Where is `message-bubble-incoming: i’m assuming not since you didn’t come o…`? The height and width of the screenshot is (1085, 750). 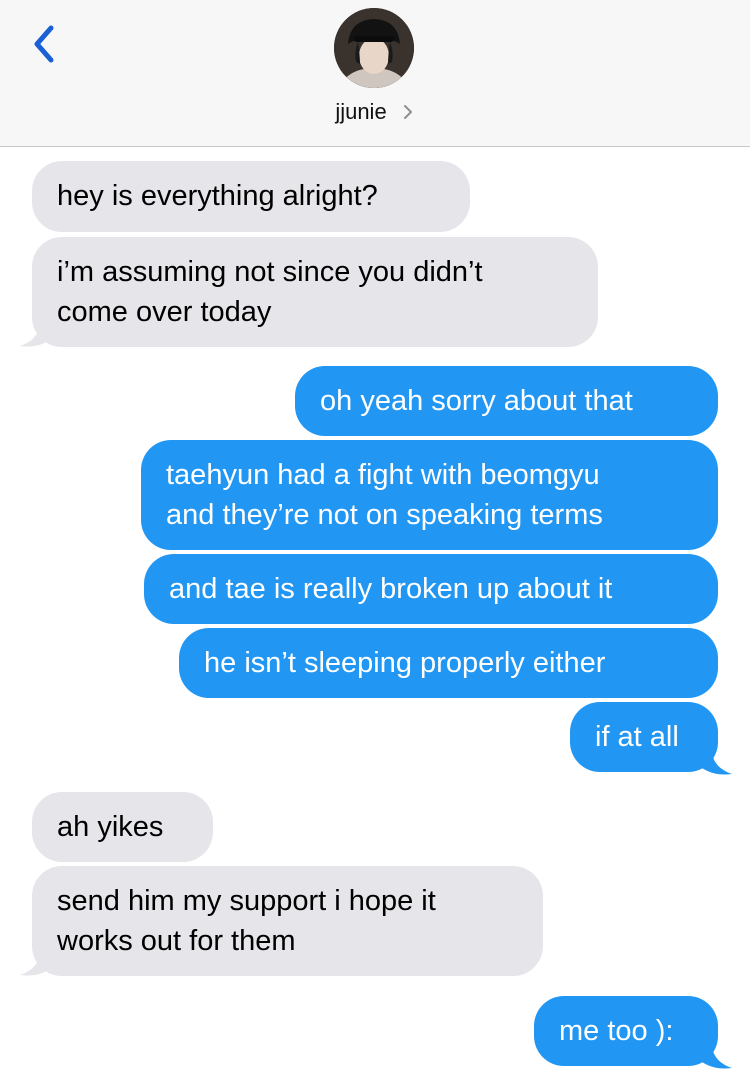 message-bubble-incoming: i’m assuming not since you didn’t come o… is located at coordinates (315, 292).